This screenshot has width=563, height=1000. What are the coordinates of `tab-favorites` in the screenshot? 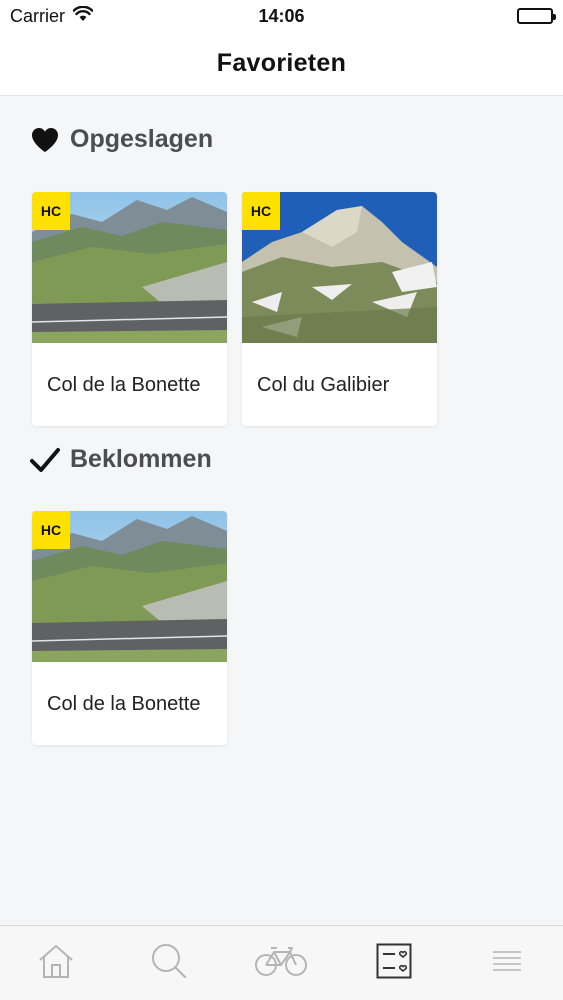 It's located at (394, 963).